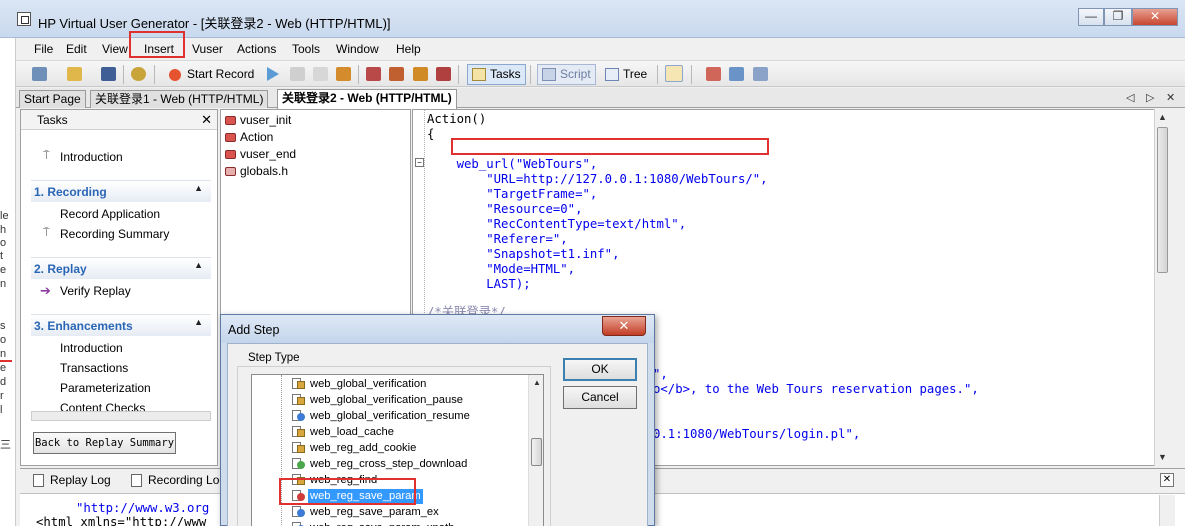 This screenshot has height=526, width=1185. I want to click on restore-button: ❐, so click(1118, 17).